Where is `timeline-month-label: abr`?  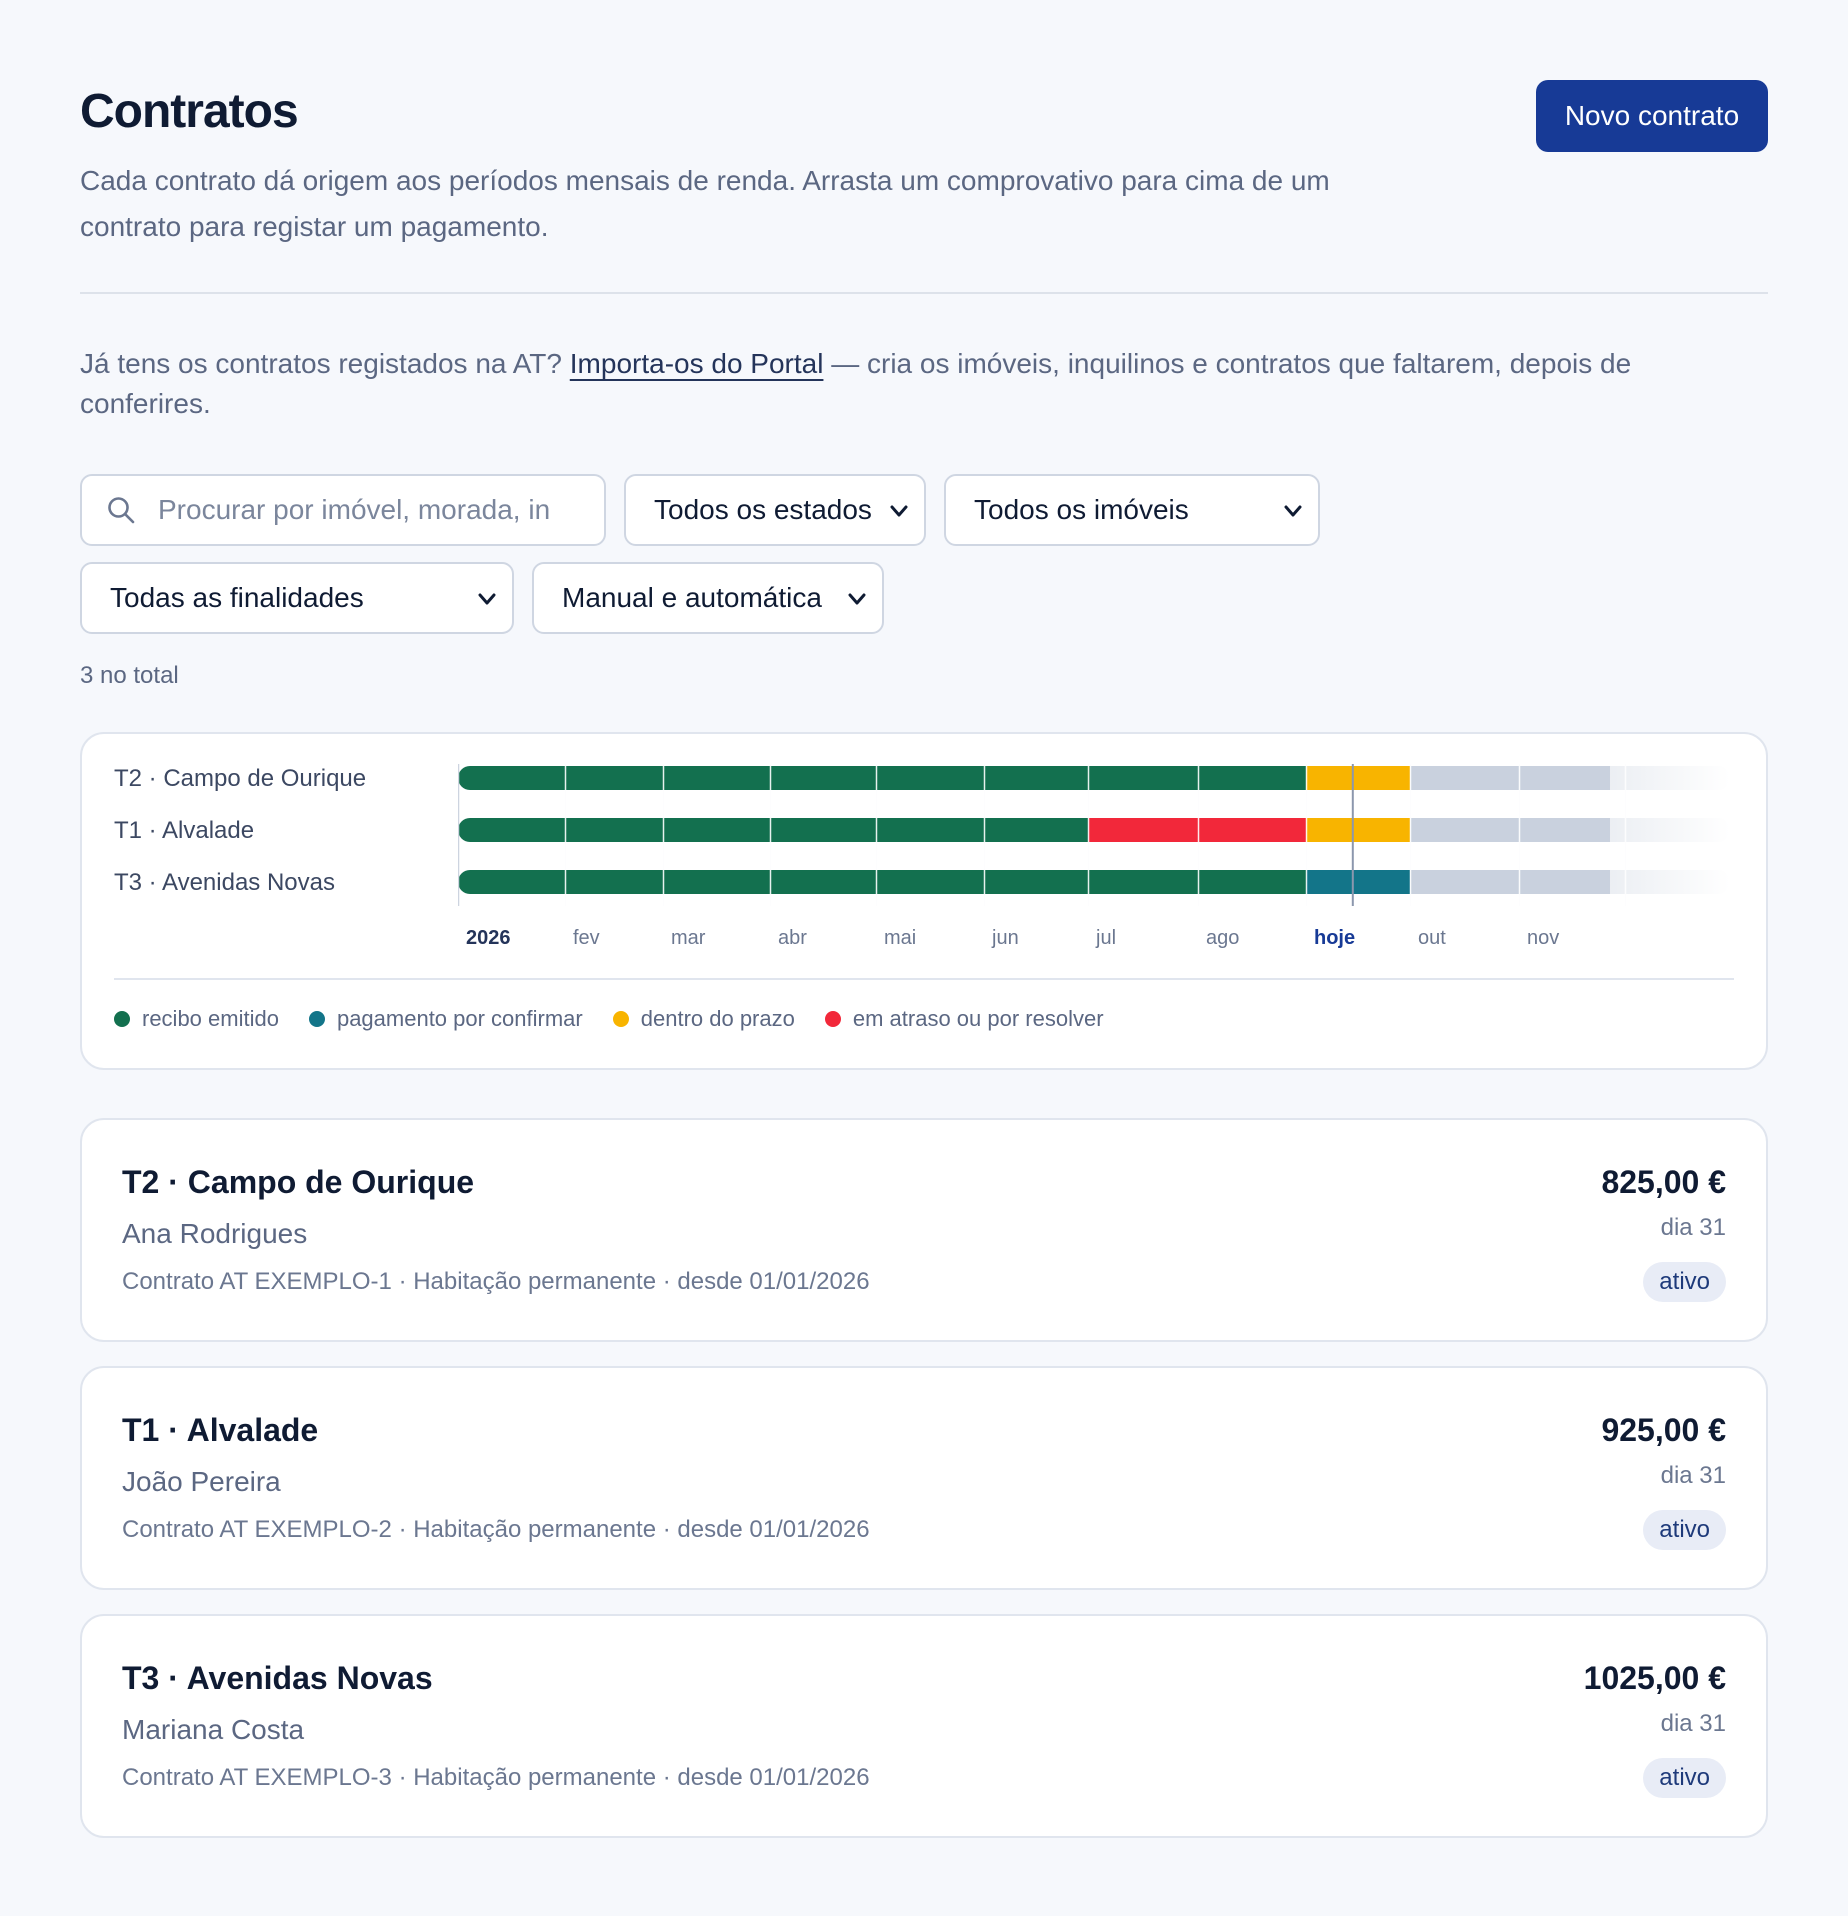 timeline-month-label: abr is located at coordinates (792, 938).